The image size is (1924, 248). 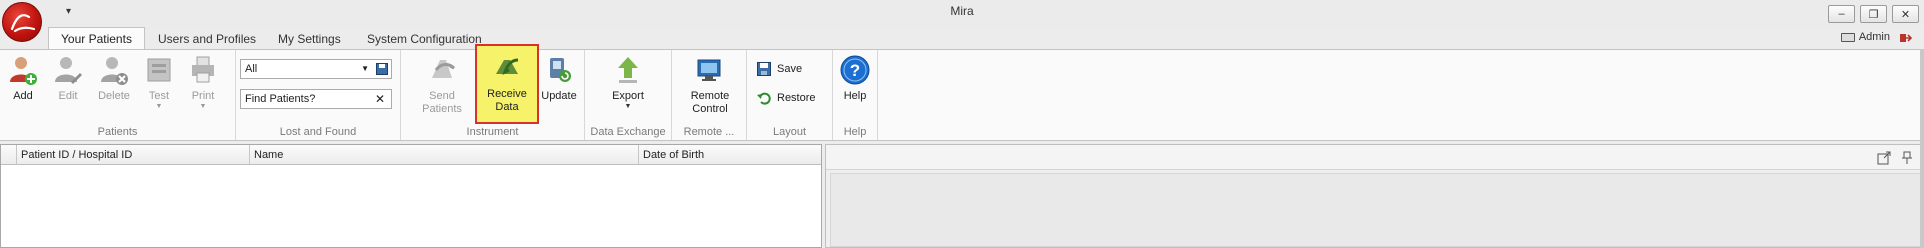 What do you see at coordinates (132, 155) in the screenshot?
I see `column-header-patient-id: Patient ID / Hospital ID` at bounding box center [132, 155].